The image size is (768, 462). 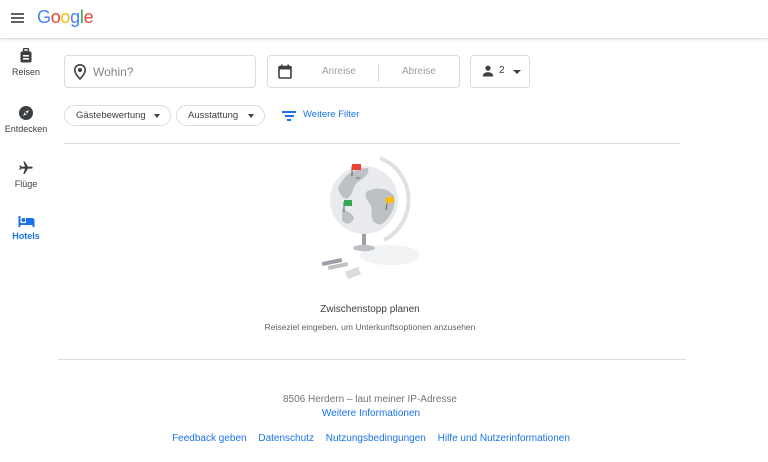 What do you see at coordinates (113, 72) in the screenshot?
I see `destination-placeholder: Wohin?` at bounding box center [113, 72].